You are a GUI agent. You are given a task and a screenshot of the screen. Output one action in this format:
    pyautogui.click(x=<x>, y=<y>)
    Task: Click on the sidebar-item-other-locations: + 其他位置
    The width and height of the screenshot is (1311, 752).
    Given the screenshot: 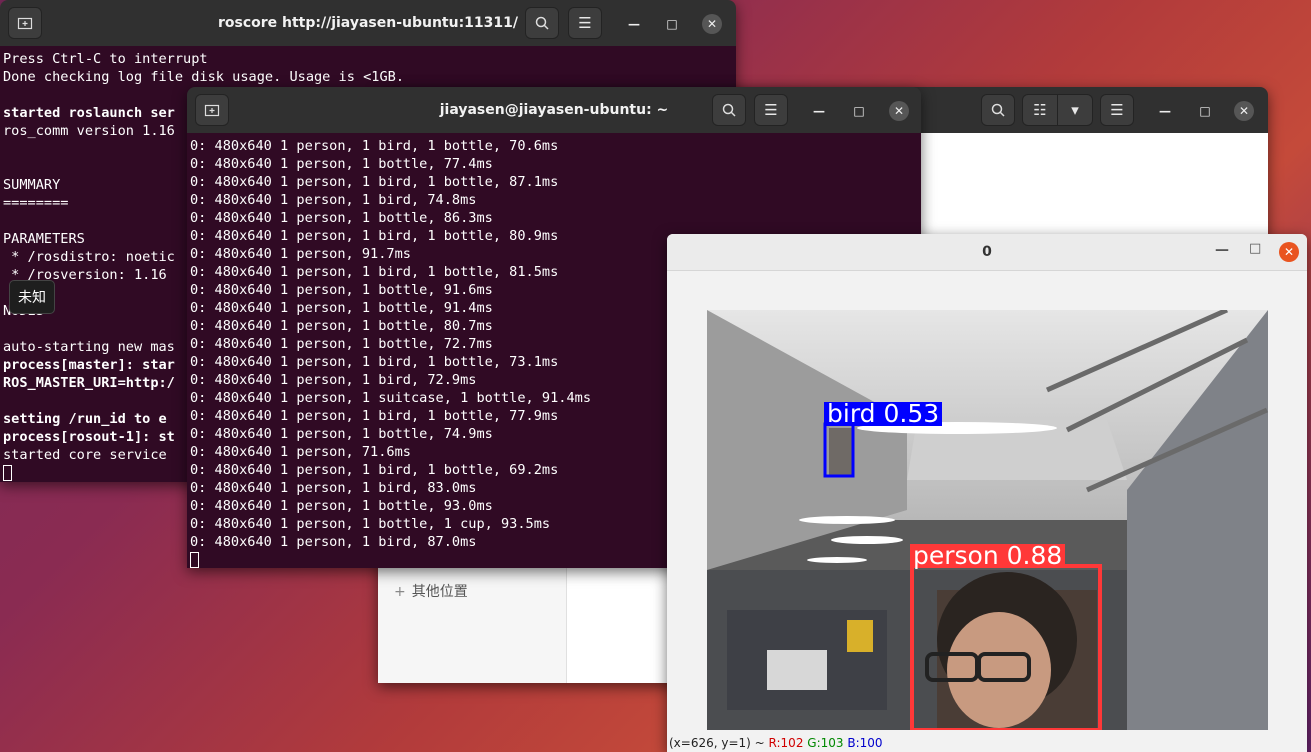 What is the action you would take?
    pyautogui.click(x=431, y=591)
    